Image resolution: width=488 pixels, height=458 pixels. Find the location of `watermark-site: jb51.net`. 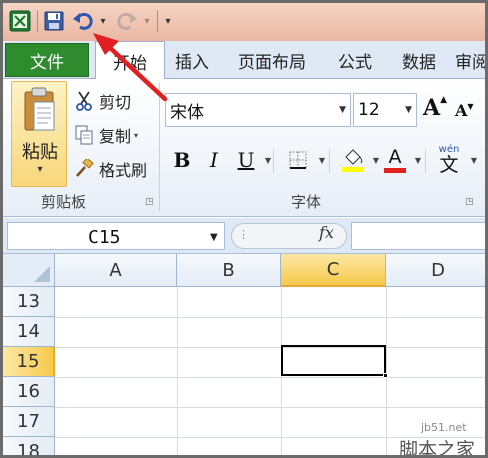

watermark-site: jb51.net is located at coordinates (444, 427).